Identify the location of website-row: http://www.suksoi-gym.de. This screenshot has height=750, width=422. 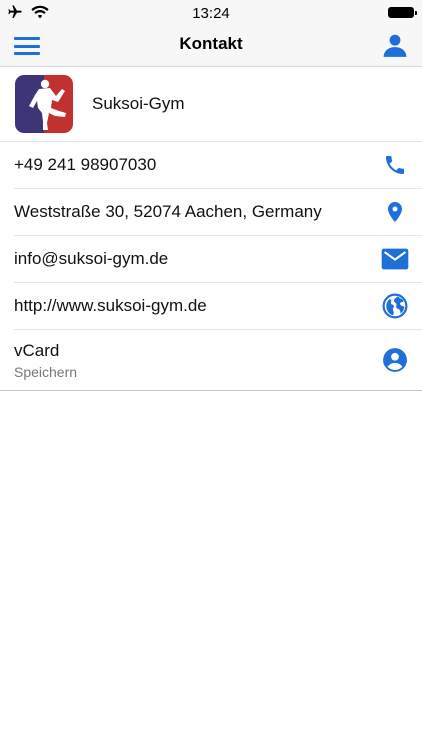
(218, 306).